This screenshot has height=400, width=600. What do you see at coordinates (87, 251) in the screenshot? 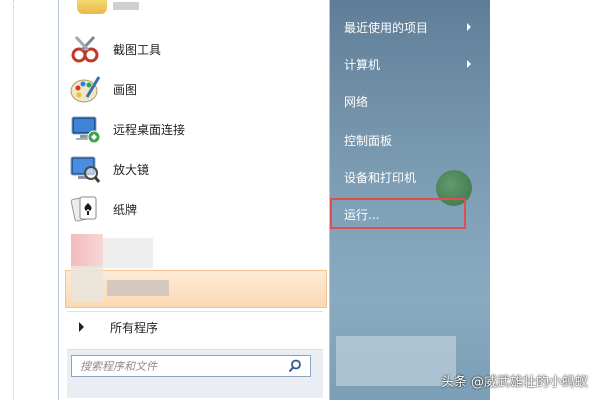
I see `blurred-program-icon` at bounding box center [87, 251].